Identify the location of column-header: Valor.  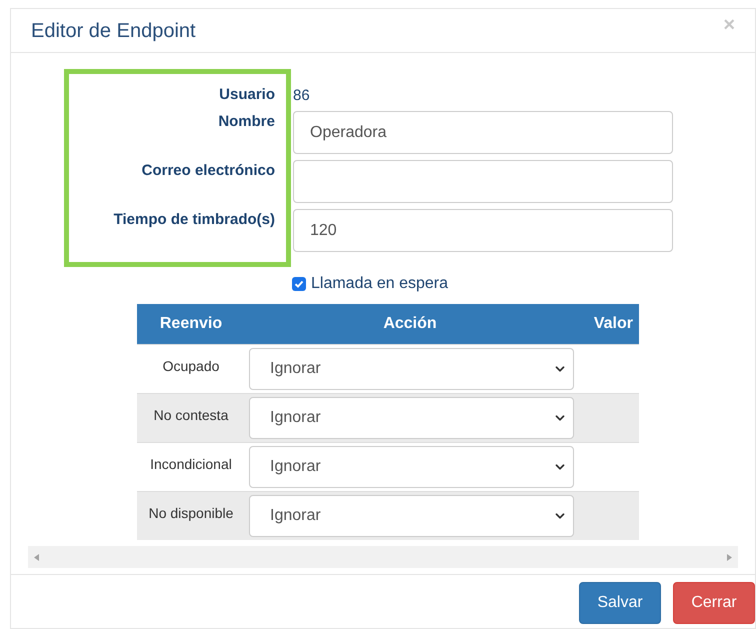
(613, 324).